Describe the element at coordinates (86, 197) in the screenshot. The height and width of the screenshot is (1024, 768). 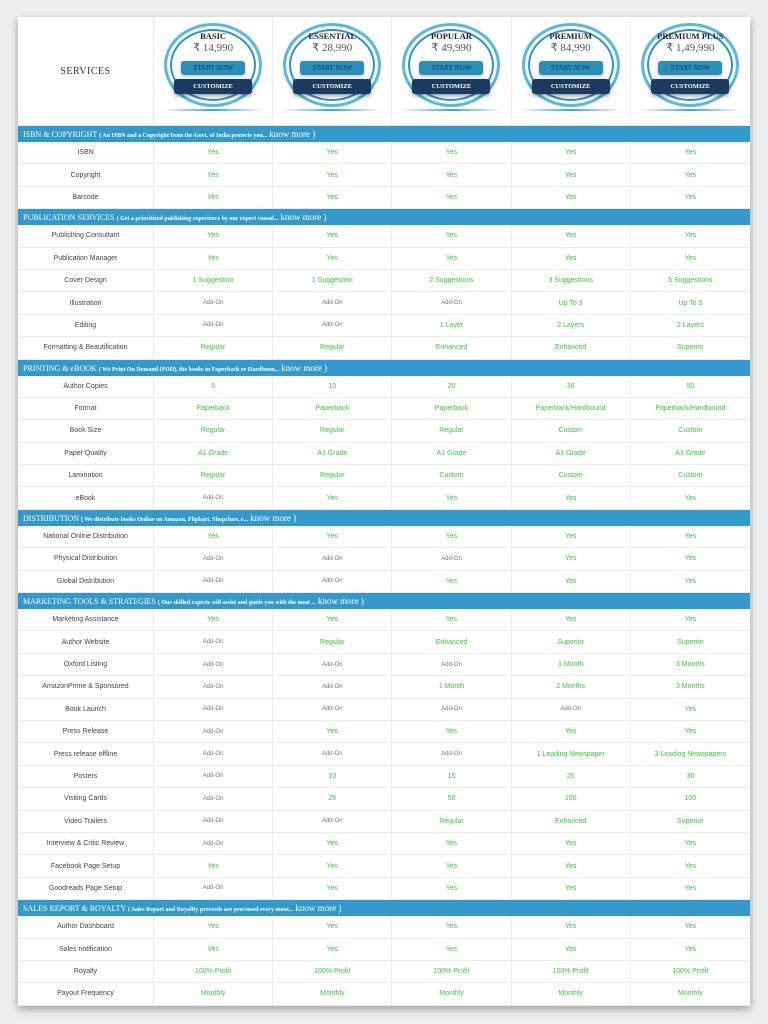
I see `feature-label: Barcode` at that location.